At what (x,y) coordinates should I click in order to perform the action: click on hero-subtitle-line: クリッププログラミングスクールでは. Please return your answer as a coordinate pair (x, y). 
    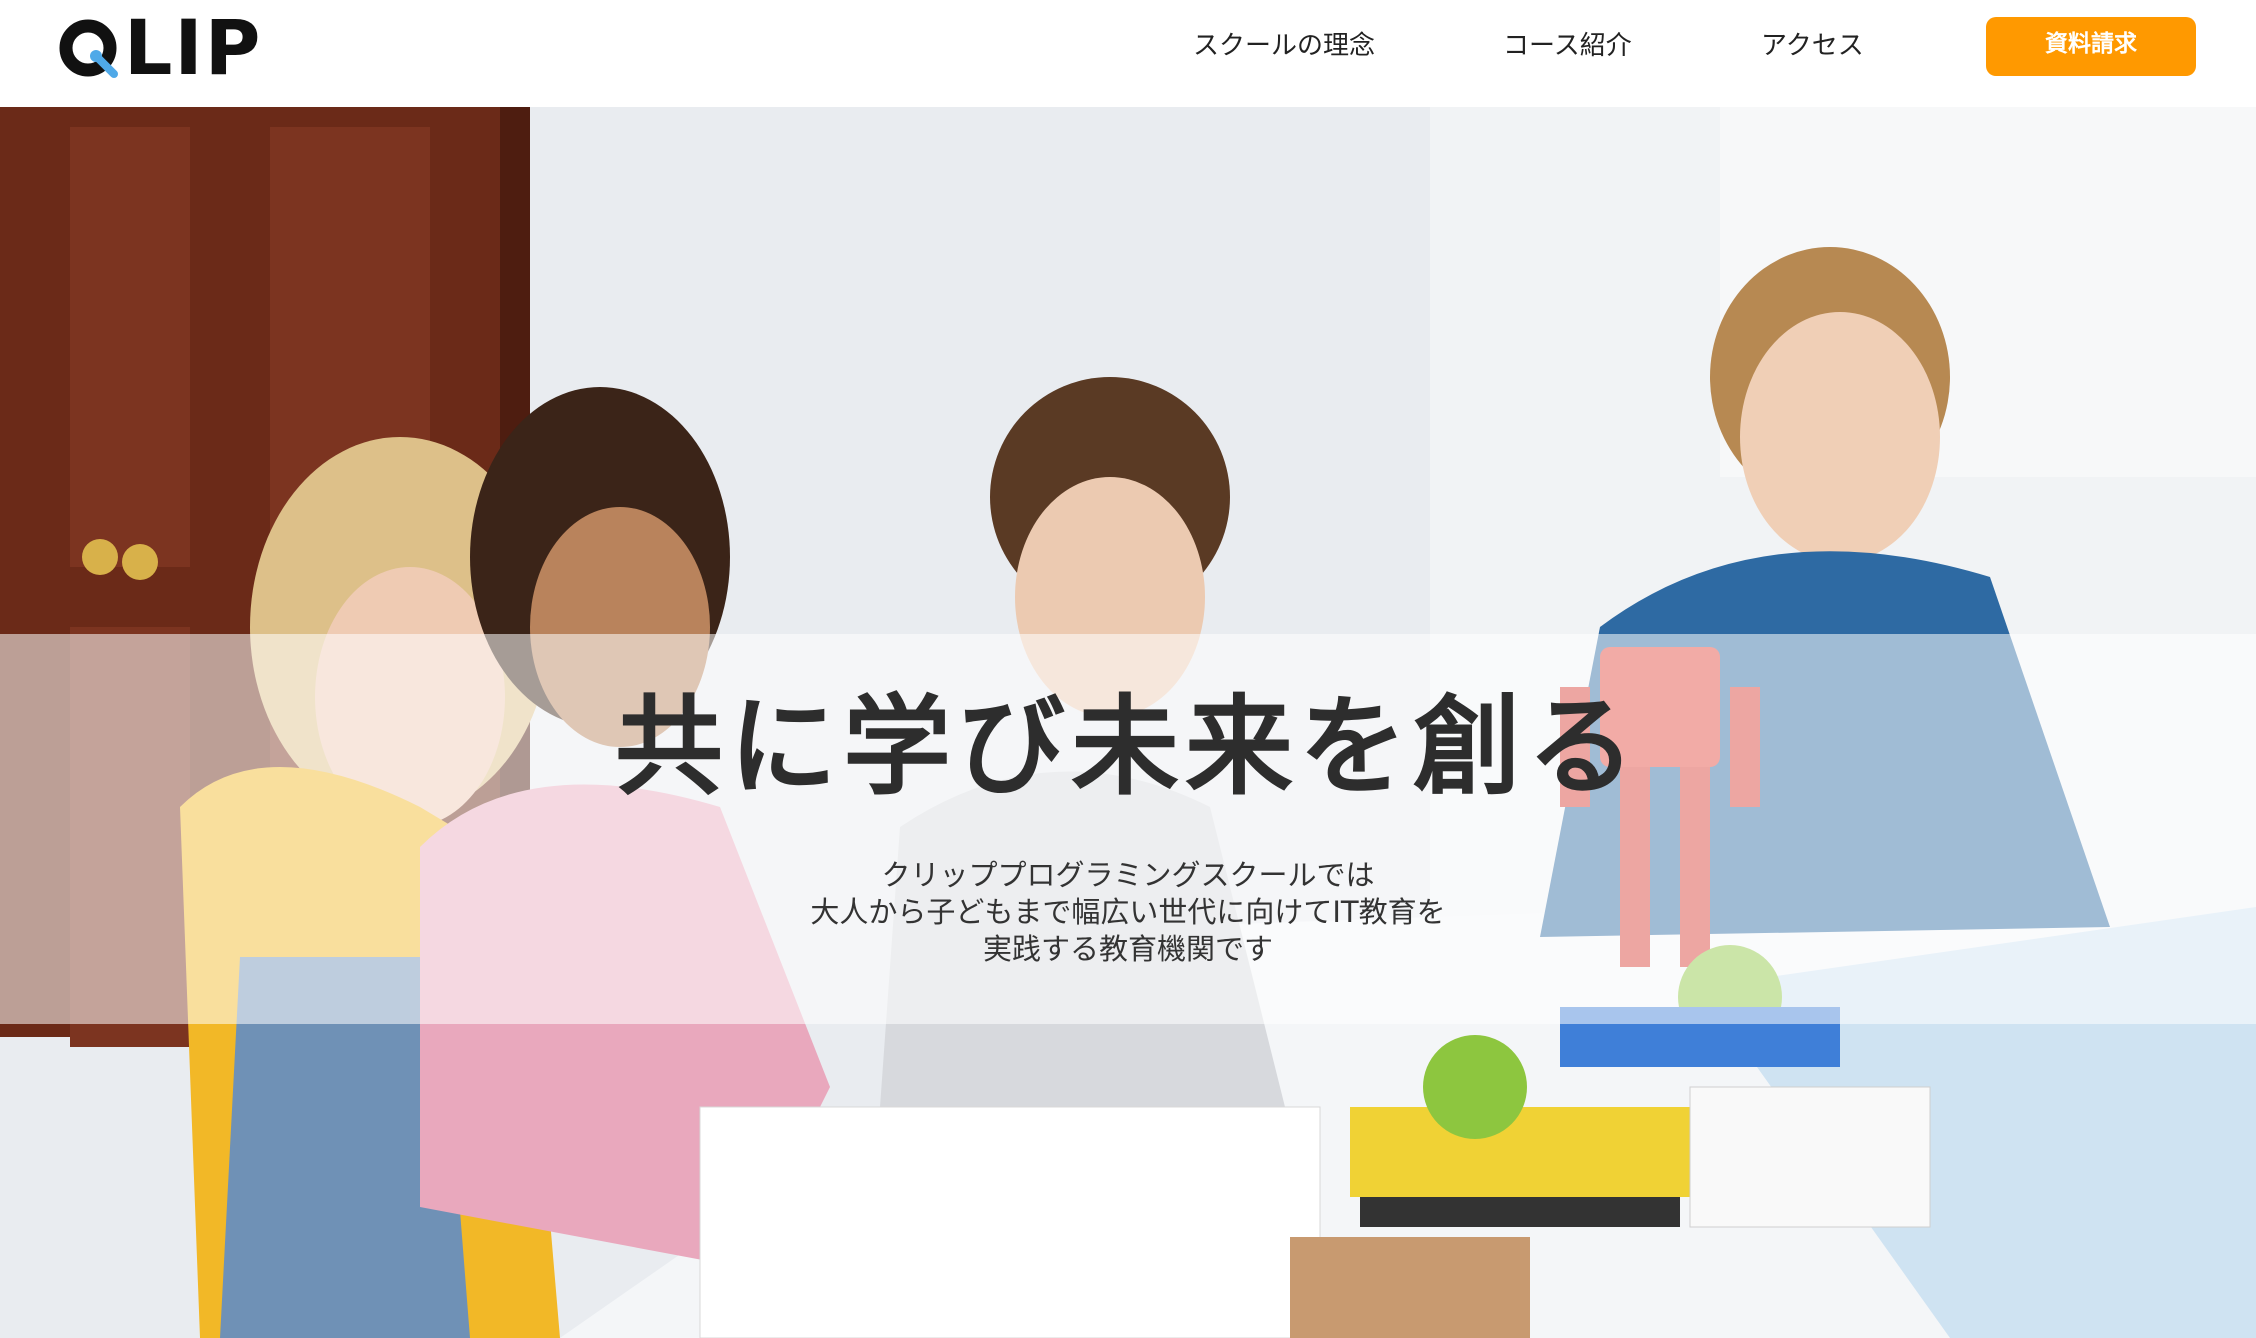
    Looking at the image, I should click on (1128, 875).